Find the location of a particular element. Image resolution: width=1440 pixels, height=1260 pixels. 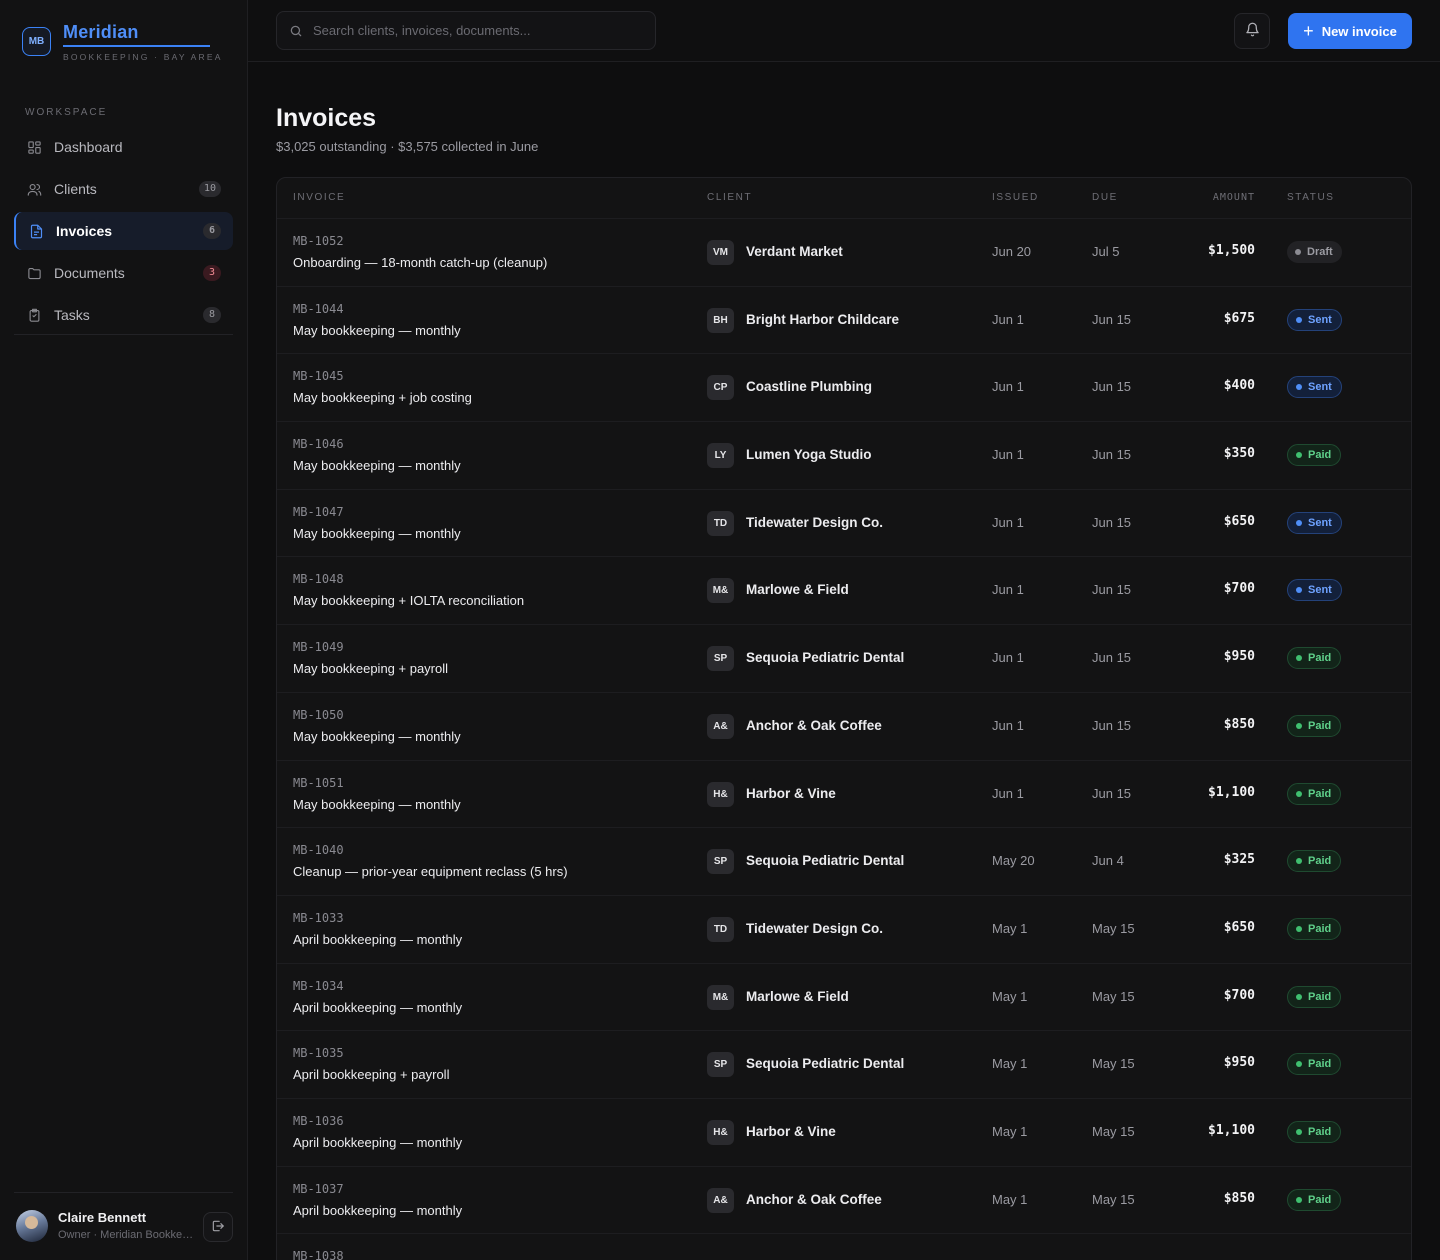

client-name: Bright Harbor Childcare is located at coordinates (822, 319).